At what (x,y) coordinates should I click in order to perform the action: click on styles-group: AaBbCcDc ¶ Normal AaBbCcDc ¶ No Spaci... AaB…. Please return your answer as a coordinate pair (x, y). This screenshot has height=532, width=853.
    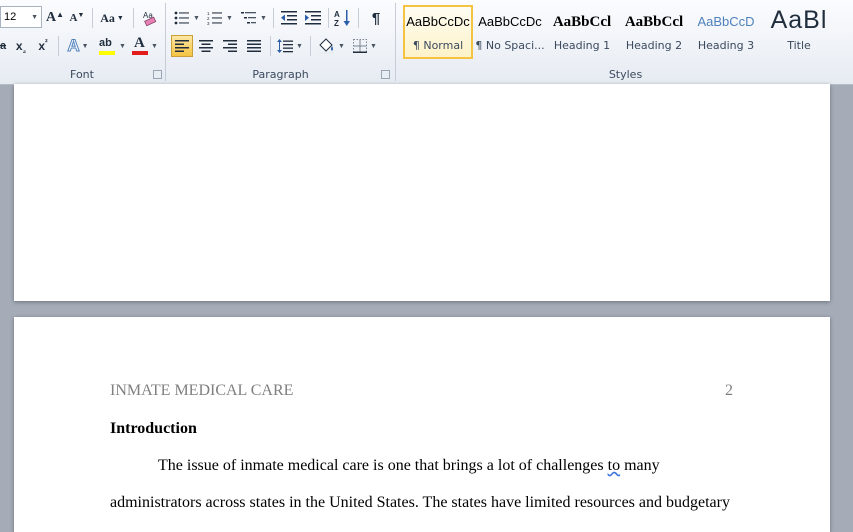
    Looking at the image, I should click on (625, 42).